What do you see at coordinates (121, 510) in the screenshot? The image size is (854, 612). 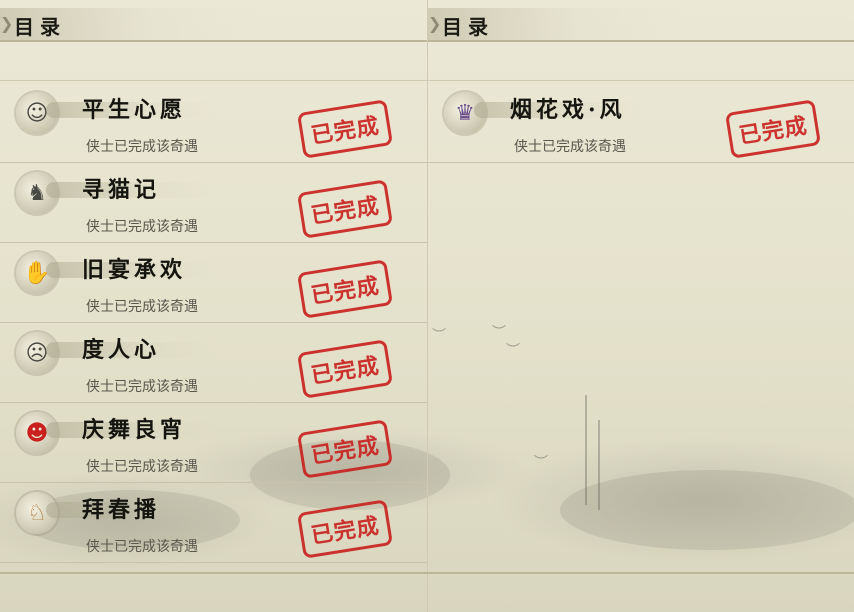 I see `adventure-title: 拜春播` at bounding box center [121, 510].